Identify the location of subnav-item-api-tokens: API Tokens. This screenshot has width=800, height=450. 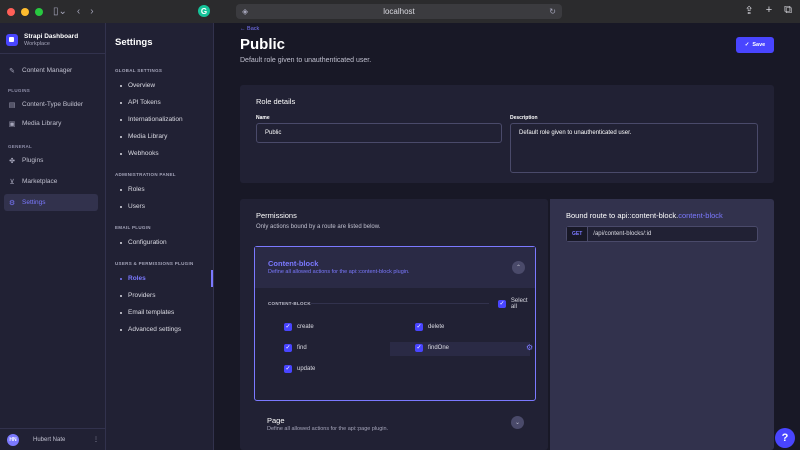
(159, 102).